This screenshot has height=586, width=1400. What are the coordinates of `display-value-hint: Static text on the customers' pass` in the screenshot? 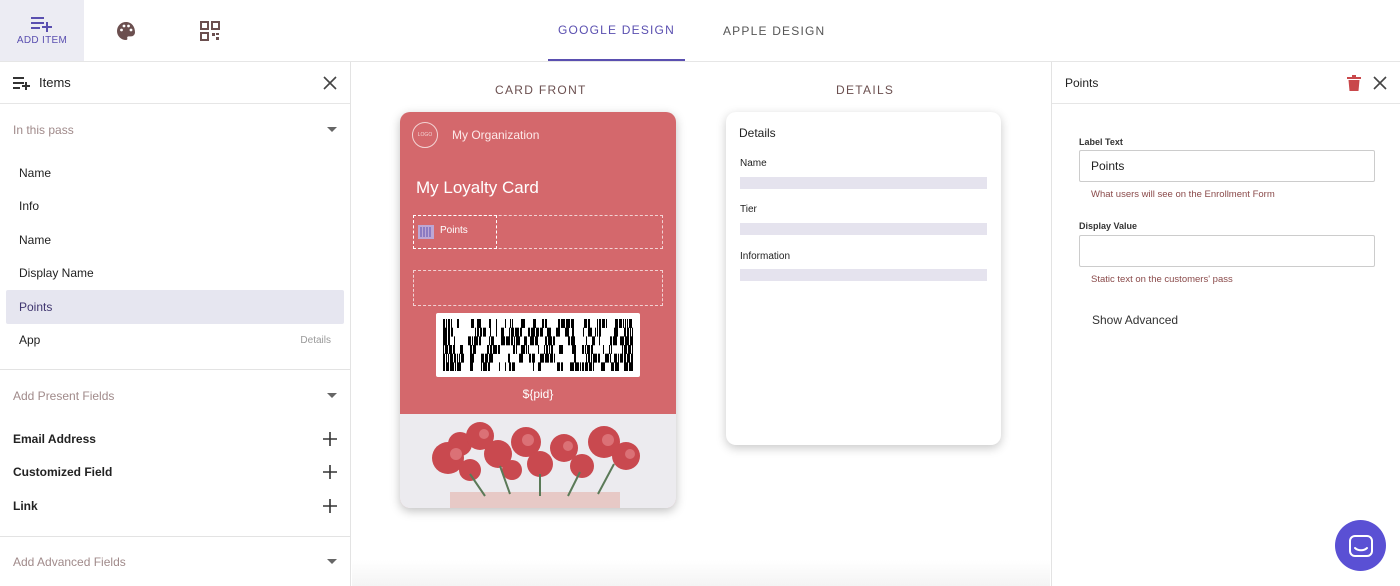 It's located at (1162, 279).